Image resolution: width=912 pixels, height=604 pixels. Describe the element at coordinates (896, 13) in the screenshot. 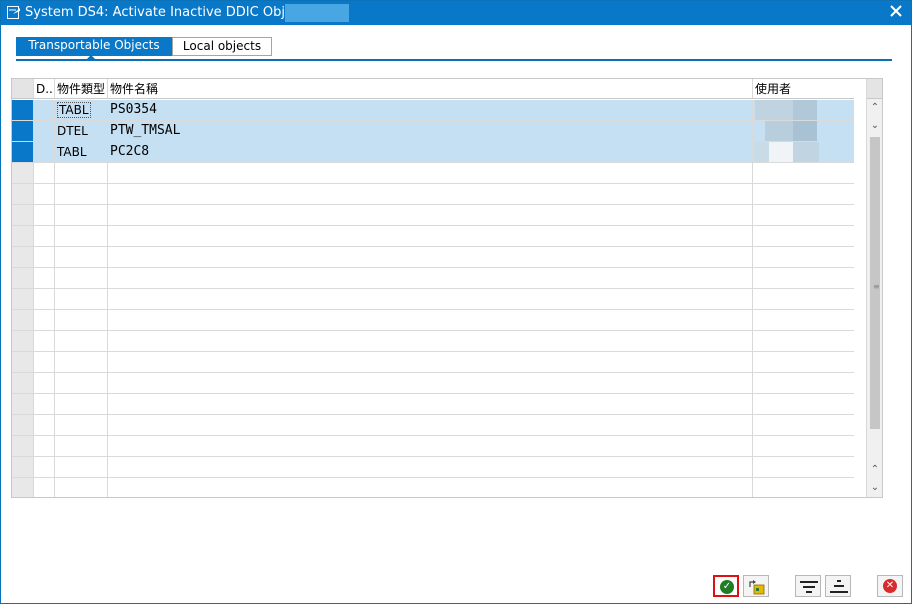

I see `close-icon` at that location.